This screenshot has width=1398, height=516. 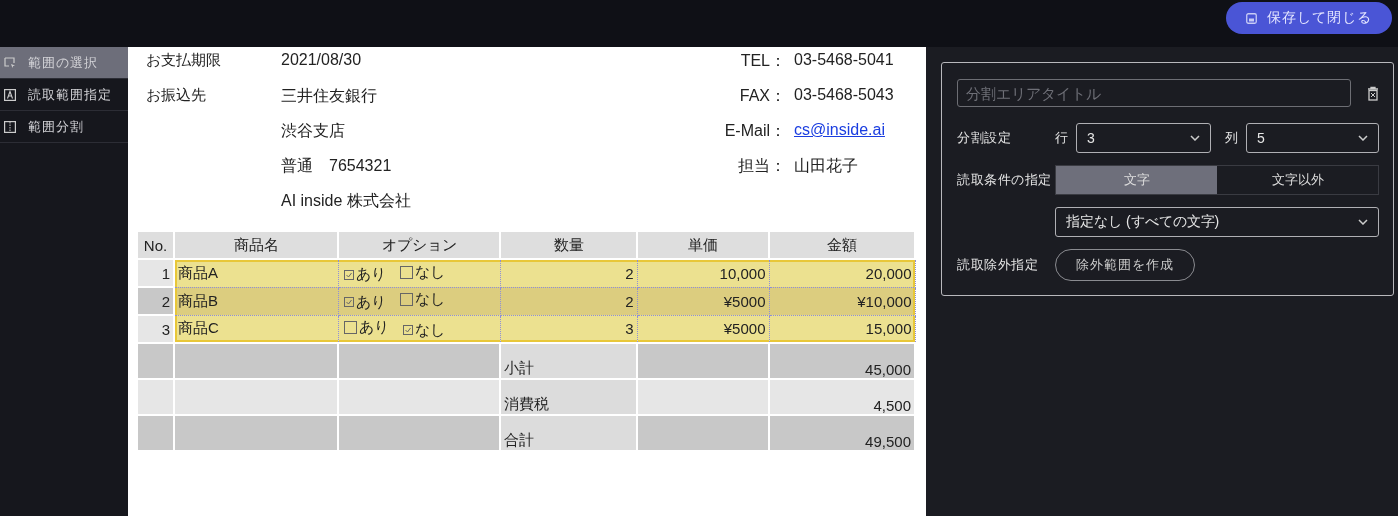 I want to click on split-grid-icon, so click(x=10, y=126).